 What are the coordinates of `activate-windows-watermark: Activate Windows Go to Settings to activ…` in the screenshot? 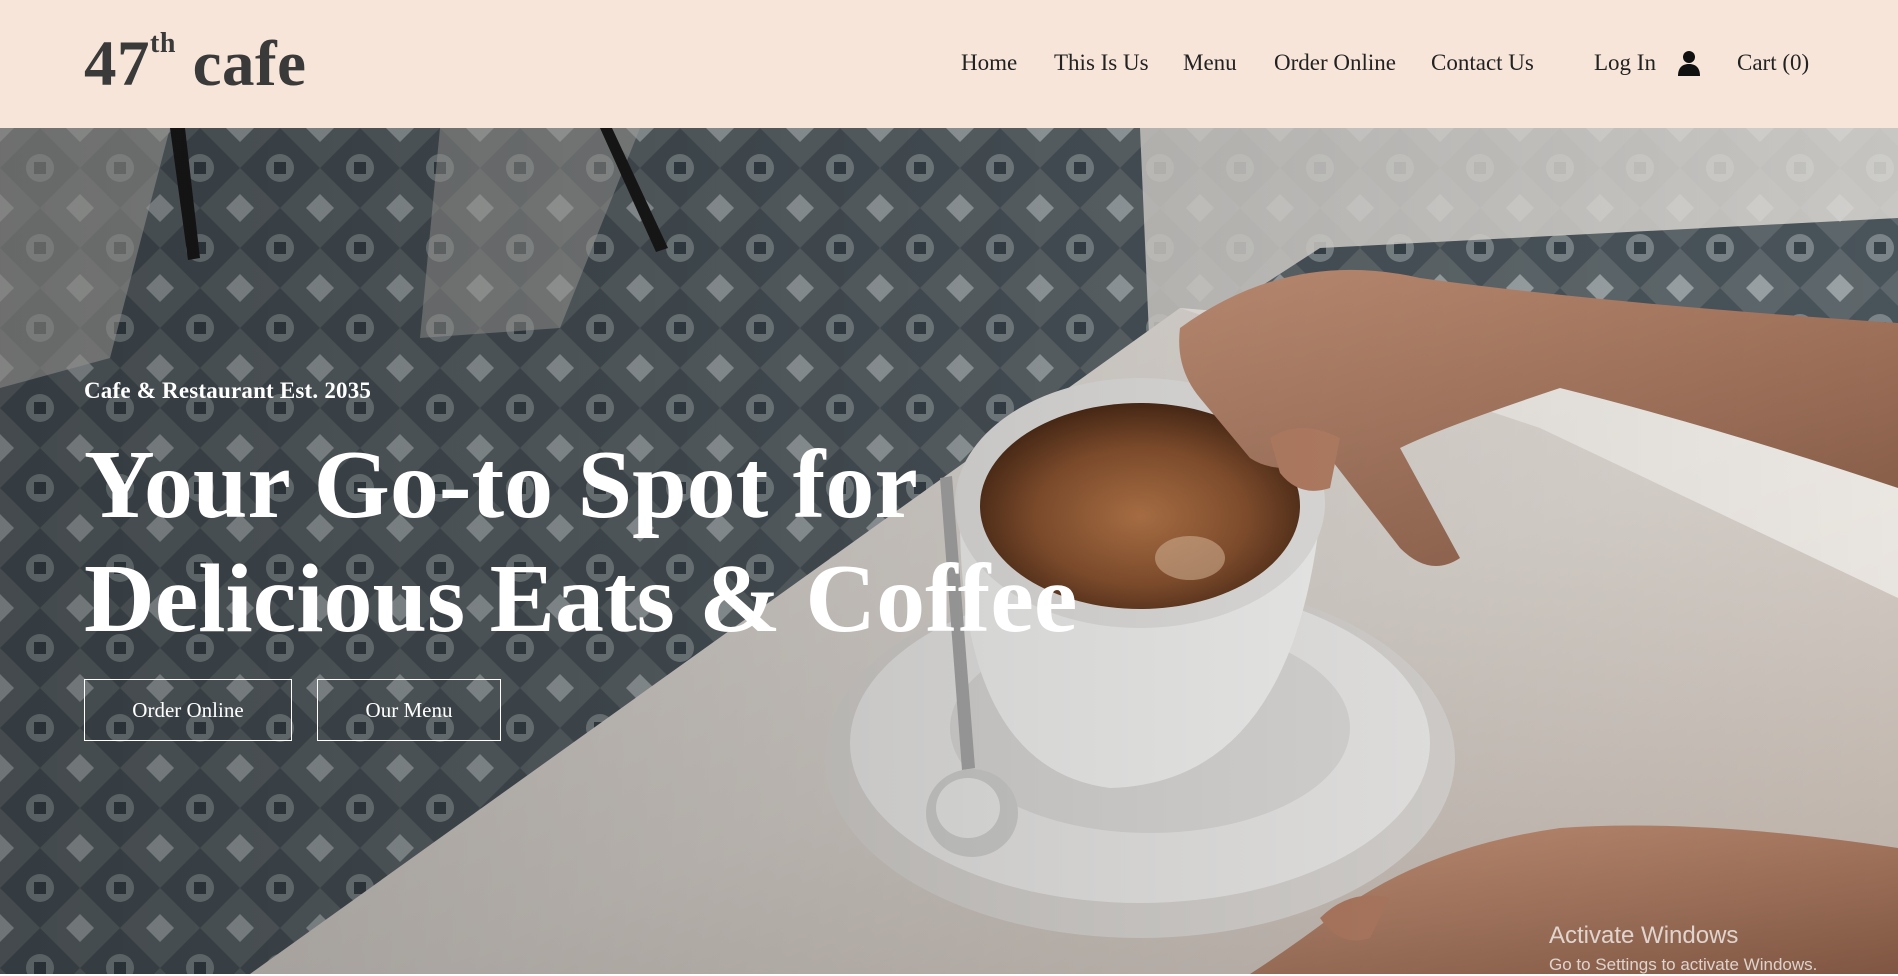 It's located at (1683, 949).